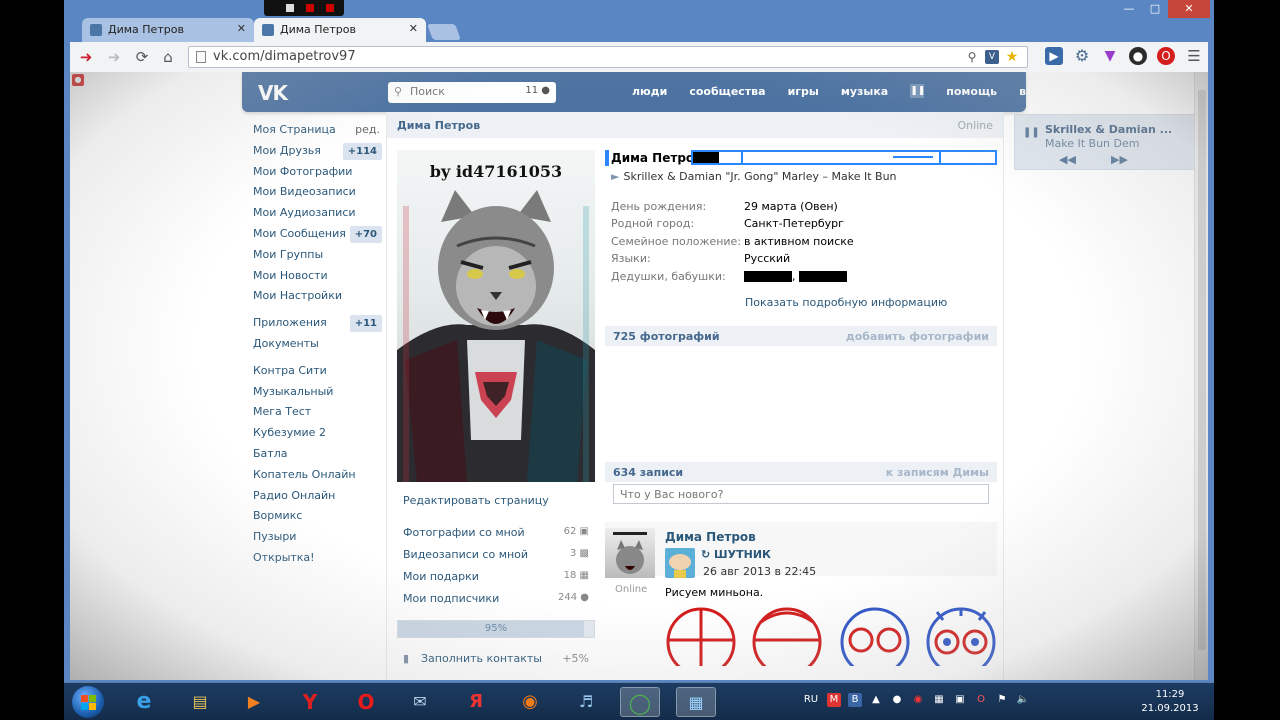 The width and height of the screenshot is (1280, 720). What do you see at coordinates (315, 344) in the screenshot?
I see `sidebar-item-documents: Документы` at bounding box center [315, 344].